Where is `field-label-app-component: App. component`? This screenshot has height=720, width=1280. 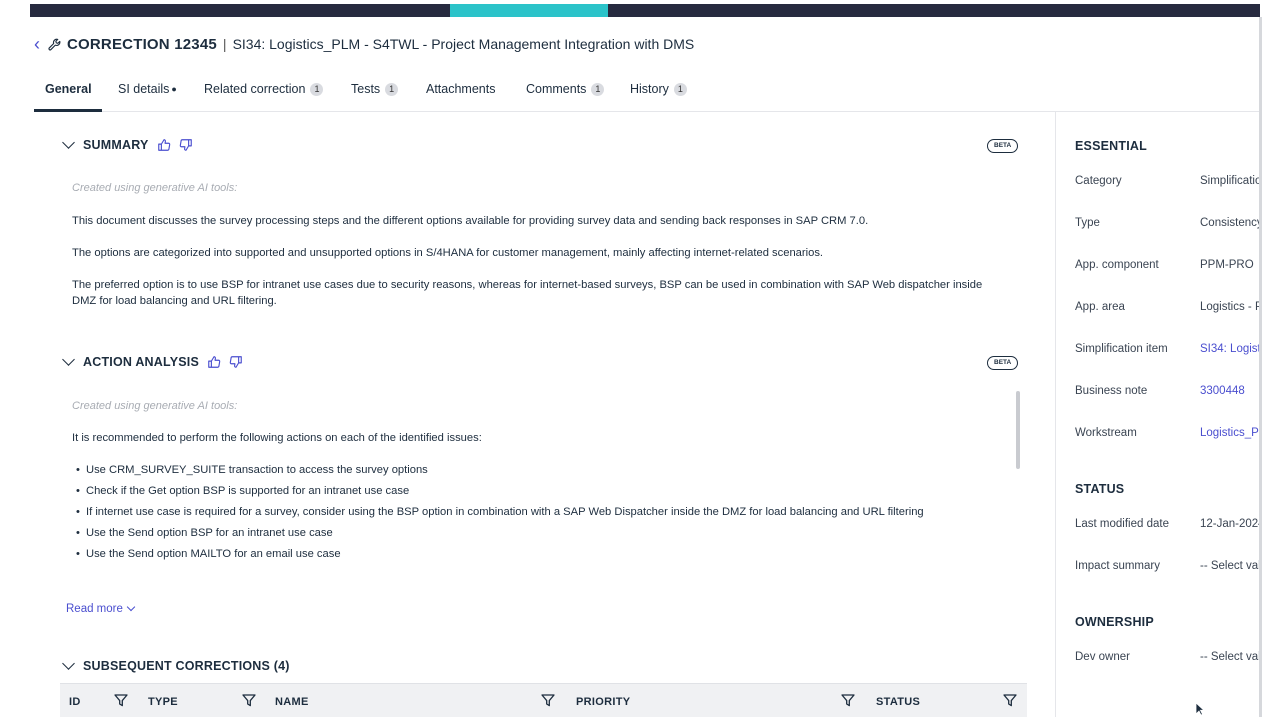 field-label-app-component: App. component is located at coordinates (1117, 265).